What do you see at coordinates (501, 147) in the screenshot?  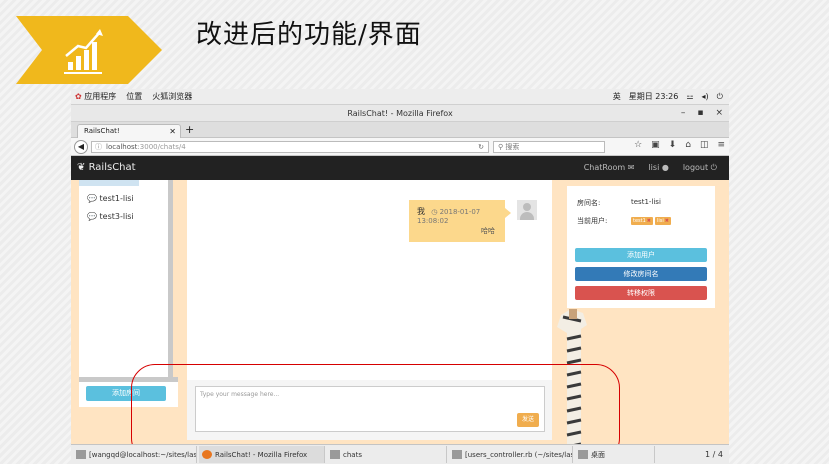 I see `search-icon: ⚲` at bounding box center [501, 147].